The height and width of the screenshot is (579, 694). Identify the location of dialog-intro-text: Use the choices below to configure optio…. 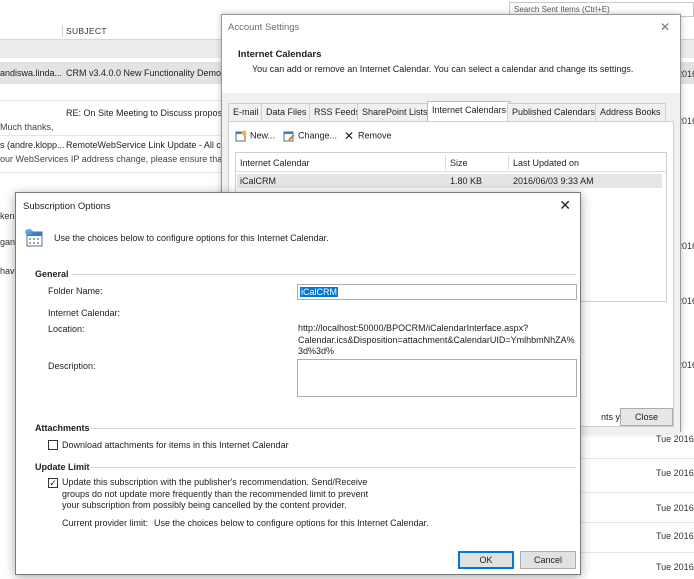
(191, 238).